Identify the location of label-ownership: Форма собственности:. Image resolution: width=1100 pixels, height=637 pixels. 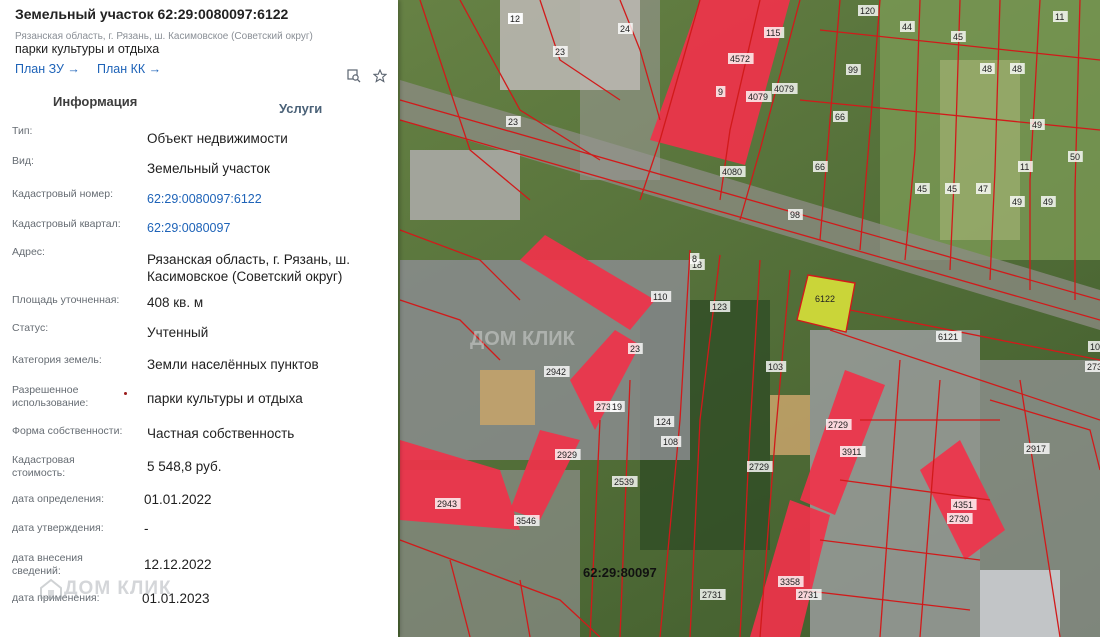
(67, 431).